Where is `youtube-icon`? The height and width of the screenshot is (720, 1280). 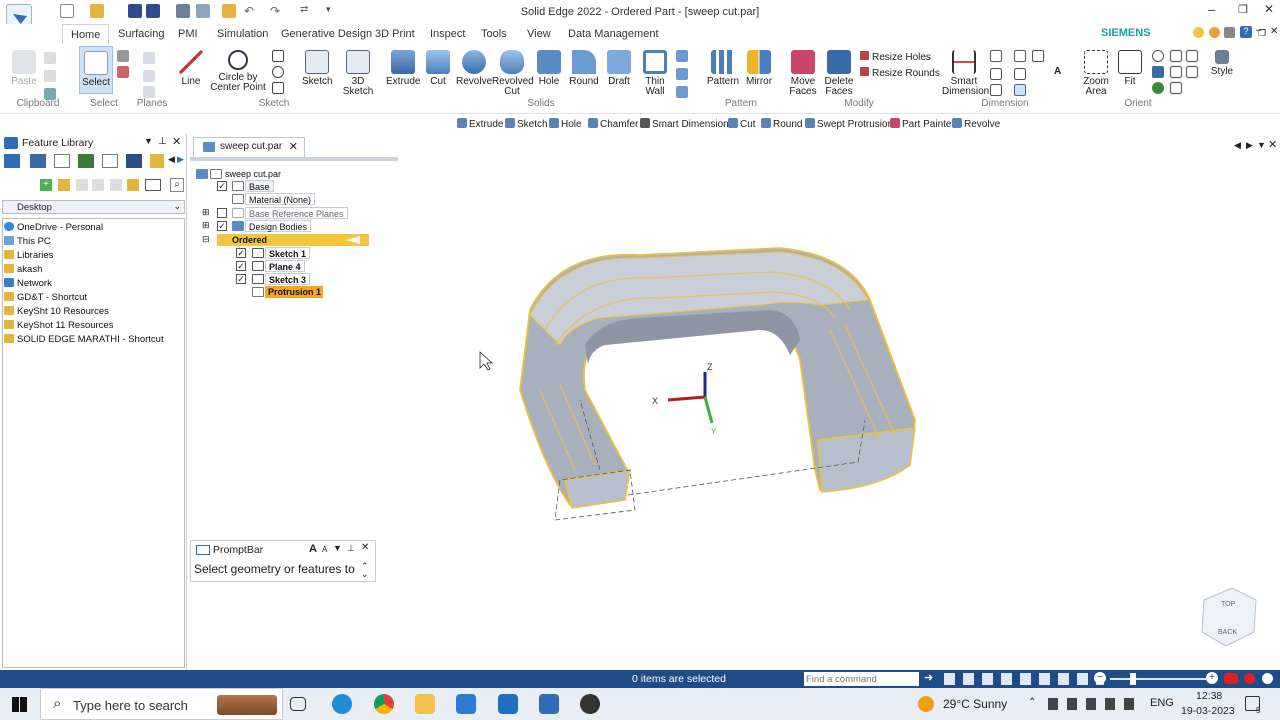
youtube-icon is located at coordinates (1231, 678).